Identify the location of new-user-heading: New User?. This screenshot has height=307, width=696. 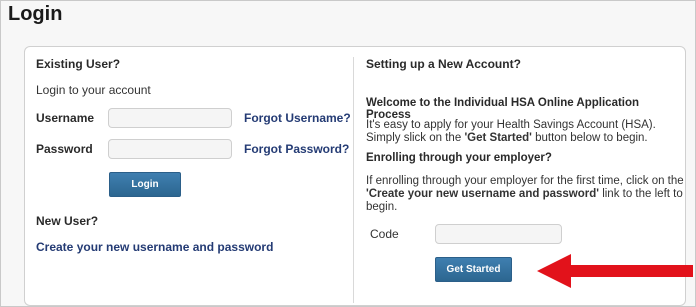
(67, 221).